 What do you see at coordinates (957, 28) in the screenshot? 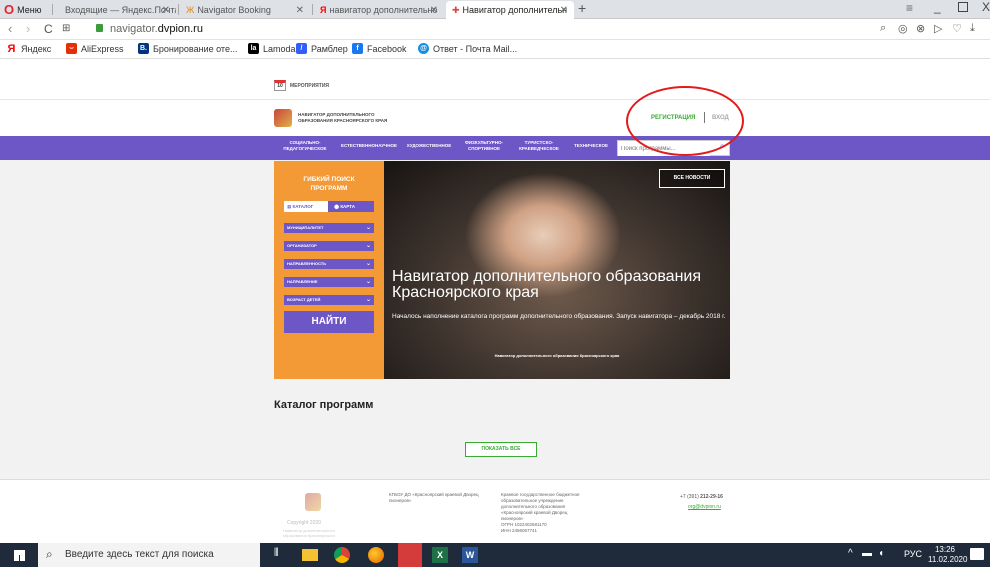
I see `heart-icon: ♡` at bounding box center [957, 28].